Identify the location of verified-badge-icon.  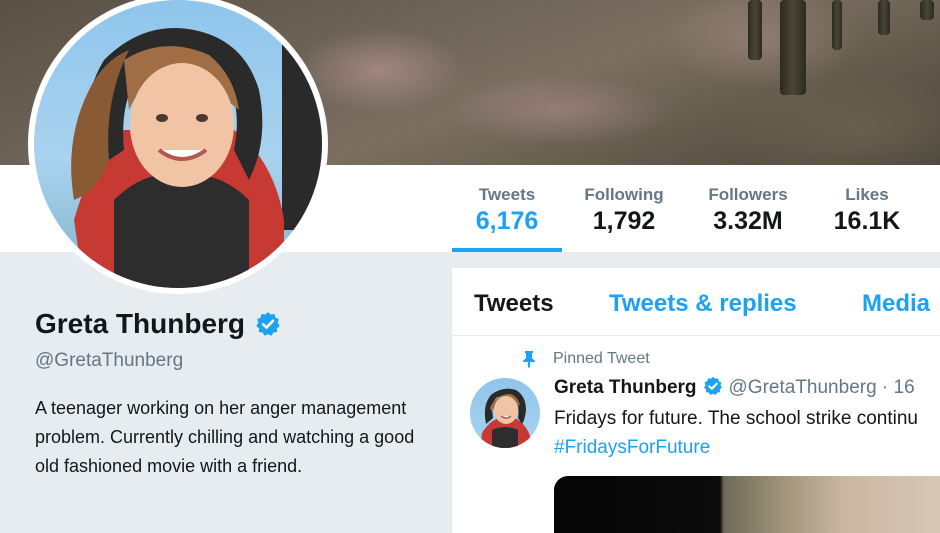
(268, 324).